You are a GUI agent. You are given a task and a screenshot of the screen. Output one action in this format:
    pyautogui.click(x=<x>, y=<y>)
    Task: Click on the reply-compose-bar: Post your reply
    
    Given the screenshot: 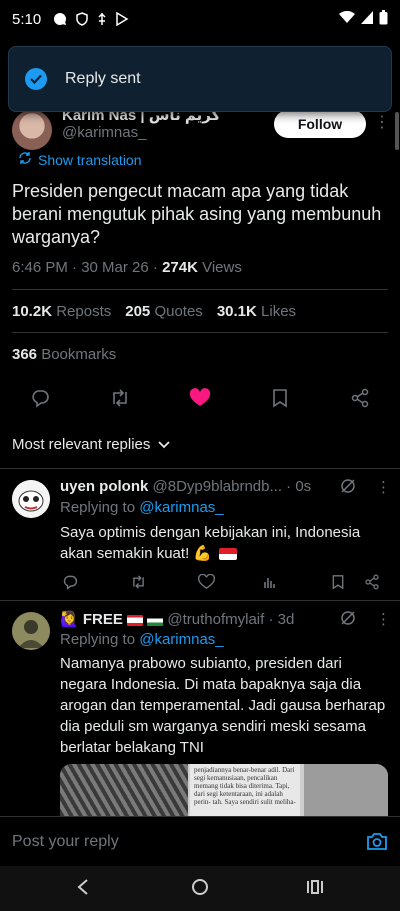 What is the action you would take?
    pyautogui.click(x=200, y=841)
    